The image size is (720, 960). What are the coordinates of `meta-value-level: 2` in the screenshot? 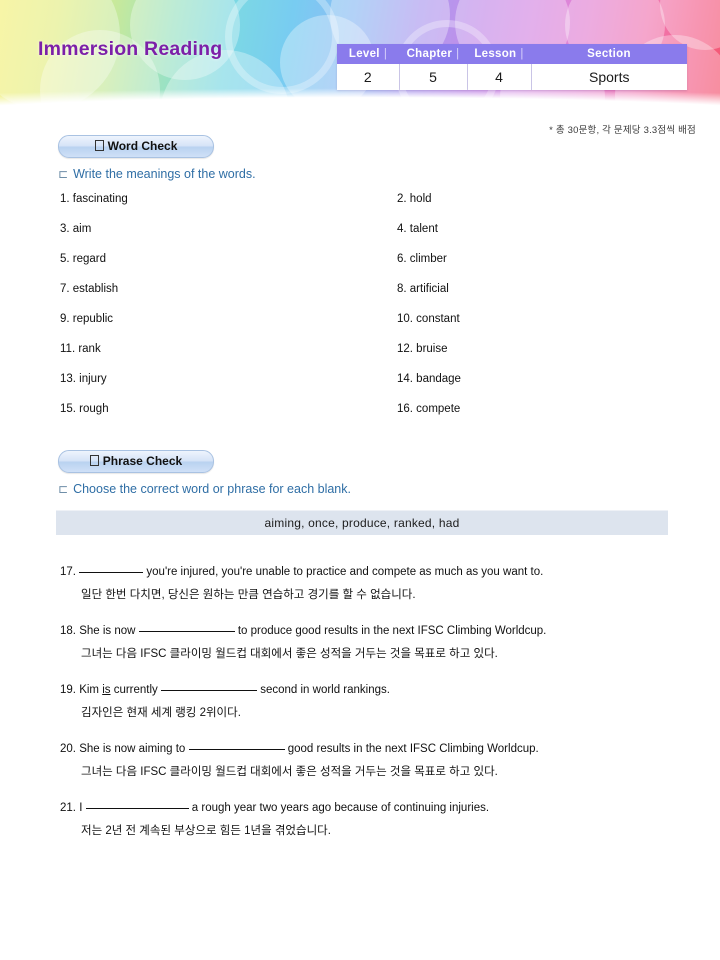 It's located at (368, 77).